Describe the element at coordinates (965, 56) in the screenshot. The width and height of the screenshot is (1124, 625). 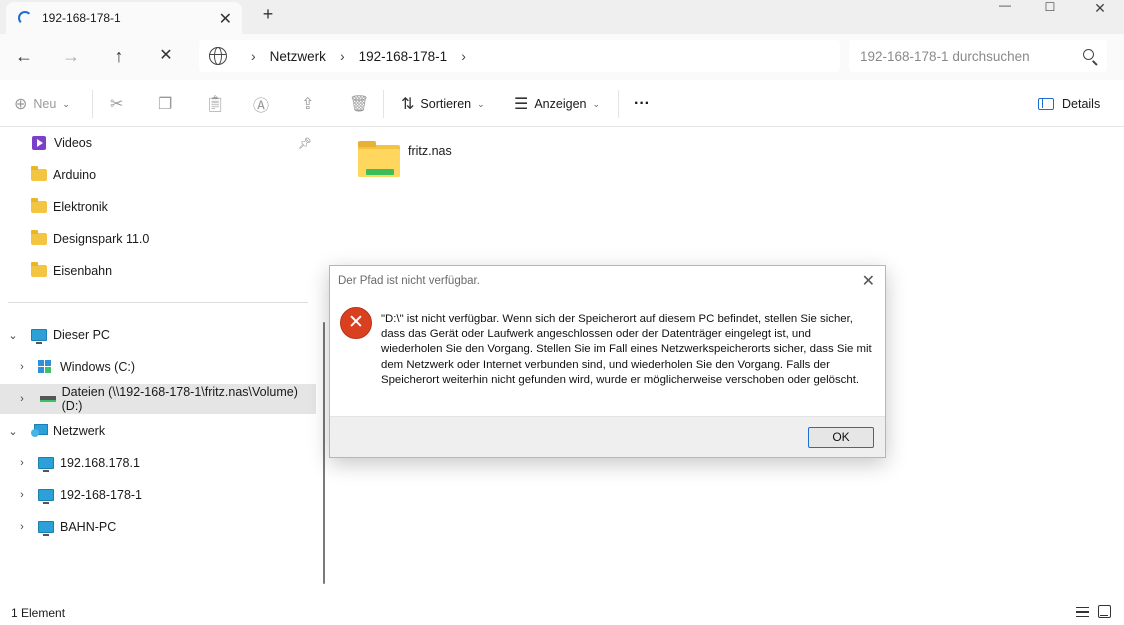
I see `search-input` at that location.